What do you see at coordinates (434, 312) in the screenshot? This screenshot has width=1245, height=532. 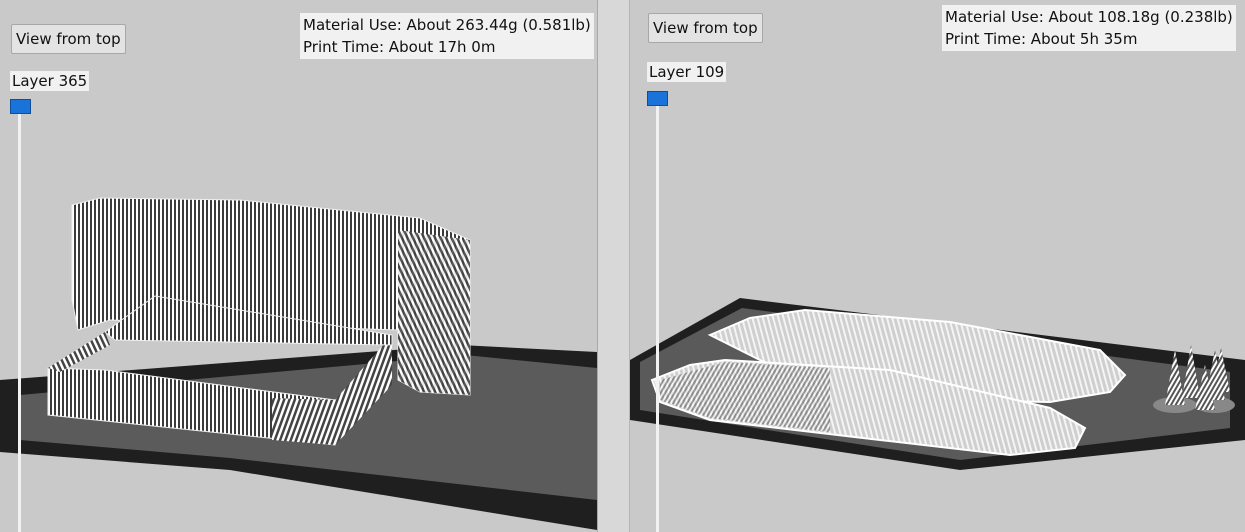 I see `printed-wall-curve` at bounding box center [434, 312].